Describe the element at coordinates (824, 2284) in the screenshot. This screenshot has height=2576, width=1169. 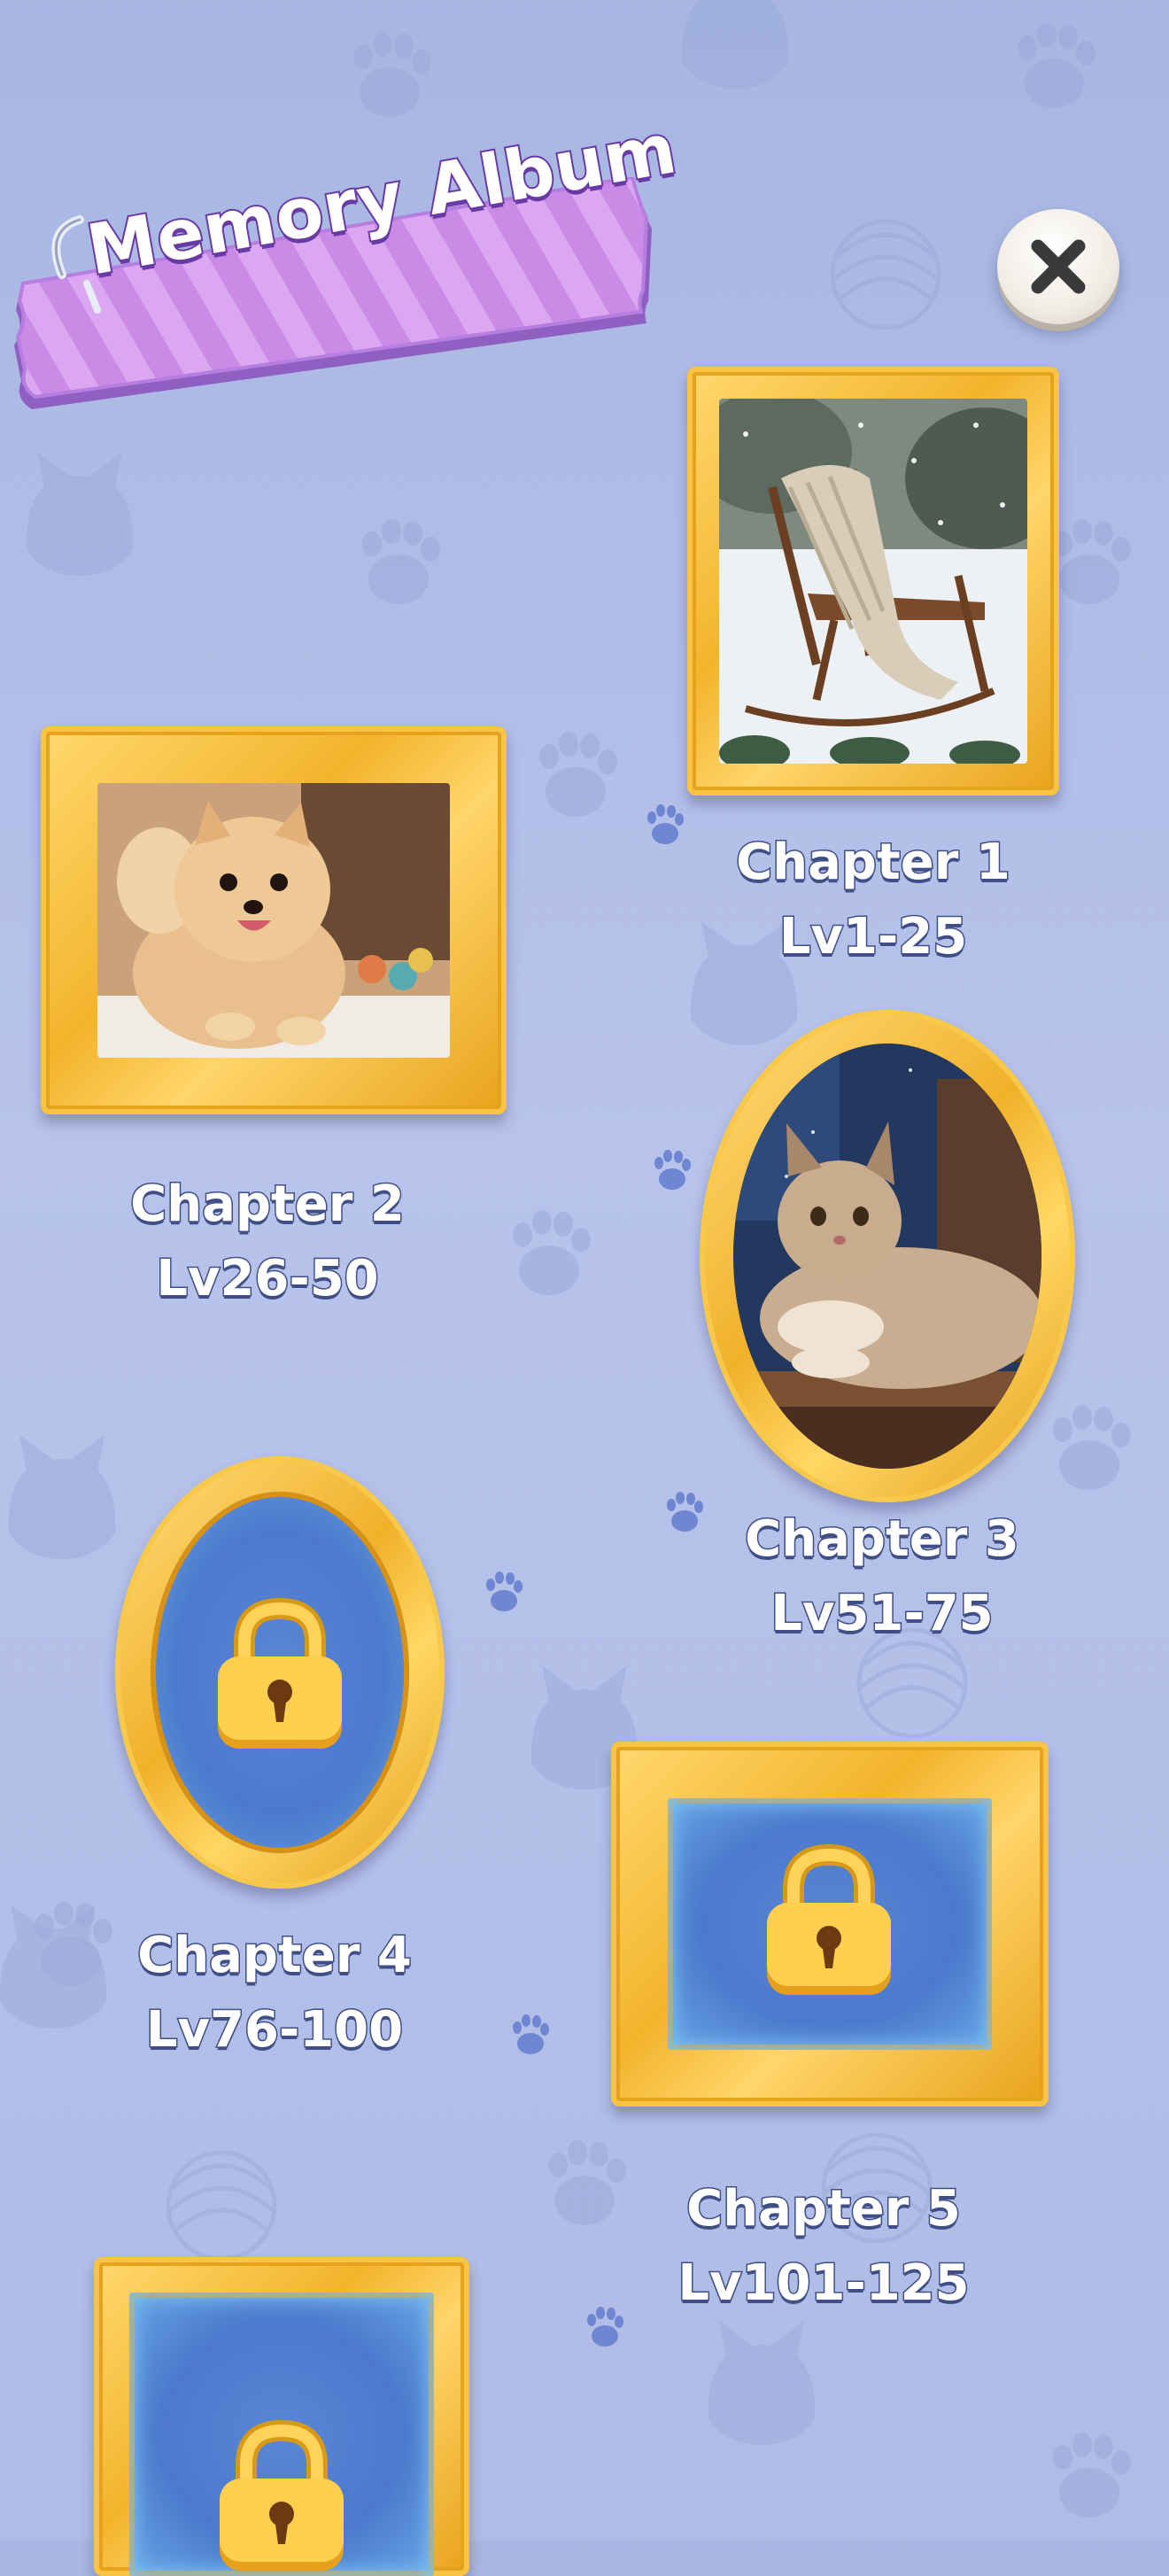
I see `chapter-5-levels: Lv101-125` at that location.